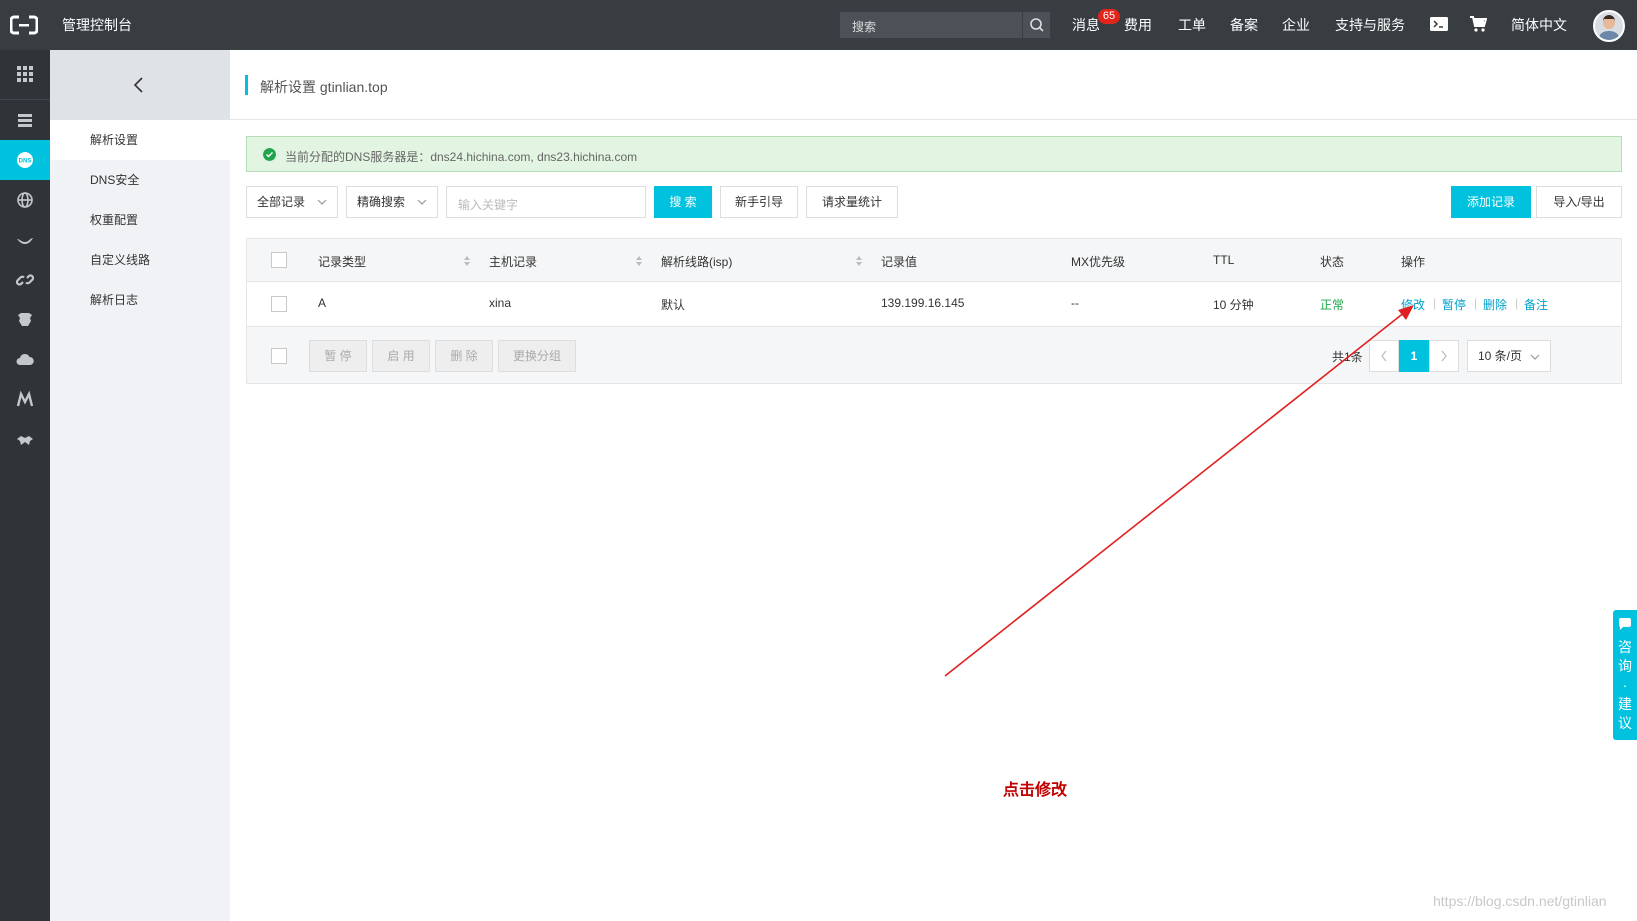 The height and width of the screenshot is (921, 1637). What do you see at coordinates (933, 85) in the screenshot?
I see `page-header: 解析设置 gtinlian.top` at bounding box center [933, 85].